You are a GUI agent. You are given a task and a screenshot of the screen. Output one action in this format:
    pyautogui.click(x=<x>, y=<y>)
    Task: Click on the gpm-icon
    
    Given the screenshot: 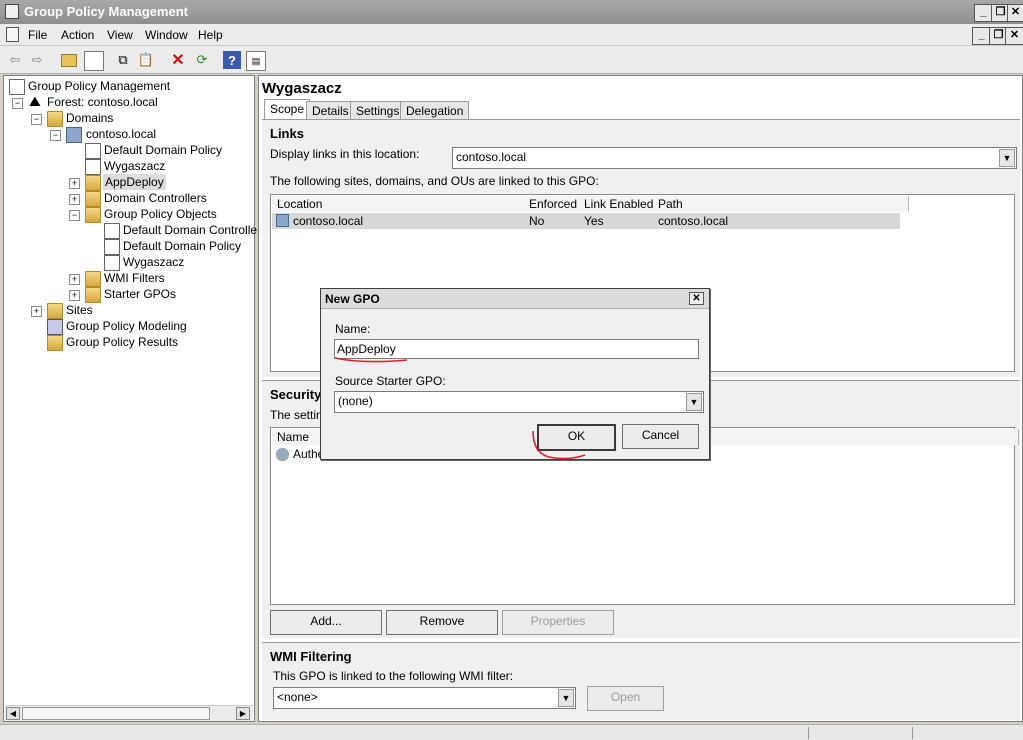 What is the action you would take?
    pyautogui.click(x=17, y=87)
    